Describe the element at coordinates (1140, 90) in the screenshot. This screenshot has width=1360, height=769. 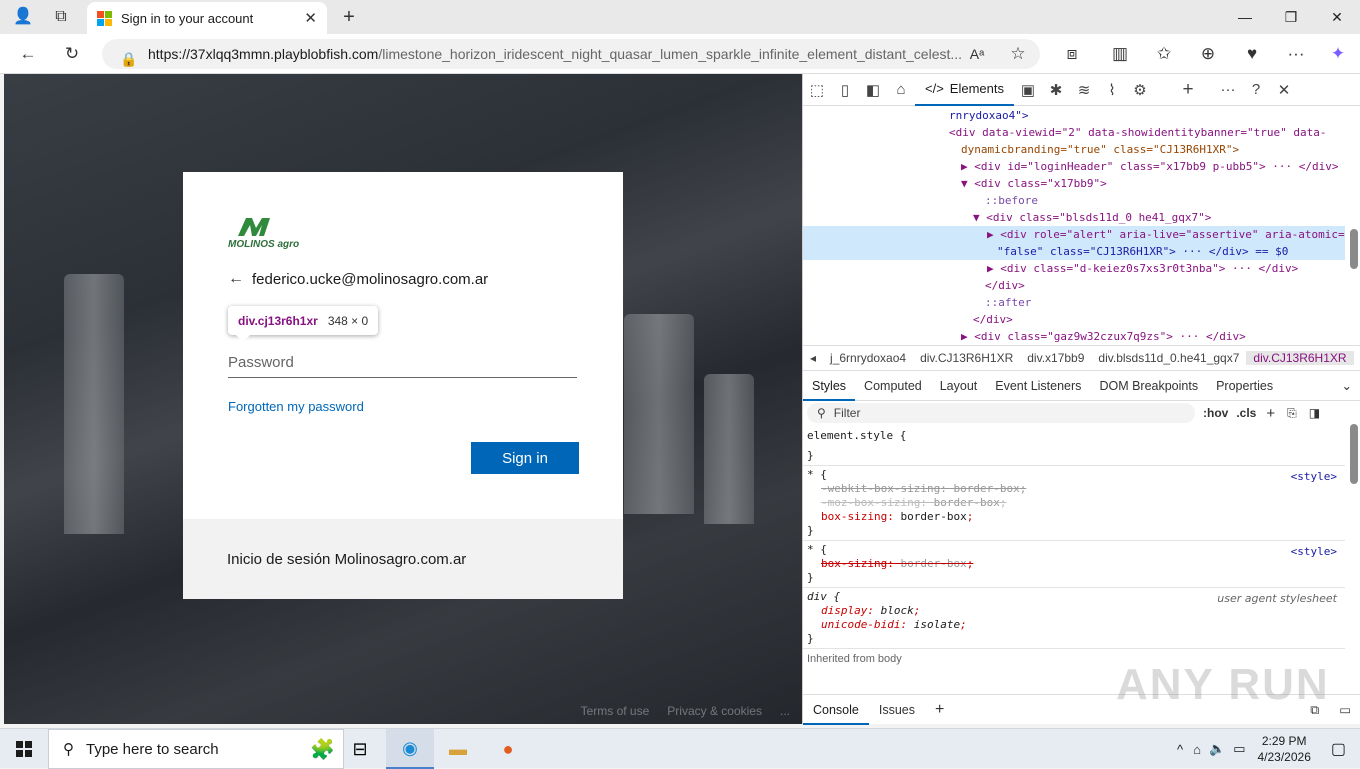
I see `settings-gear-icon: ⚙` at that location.